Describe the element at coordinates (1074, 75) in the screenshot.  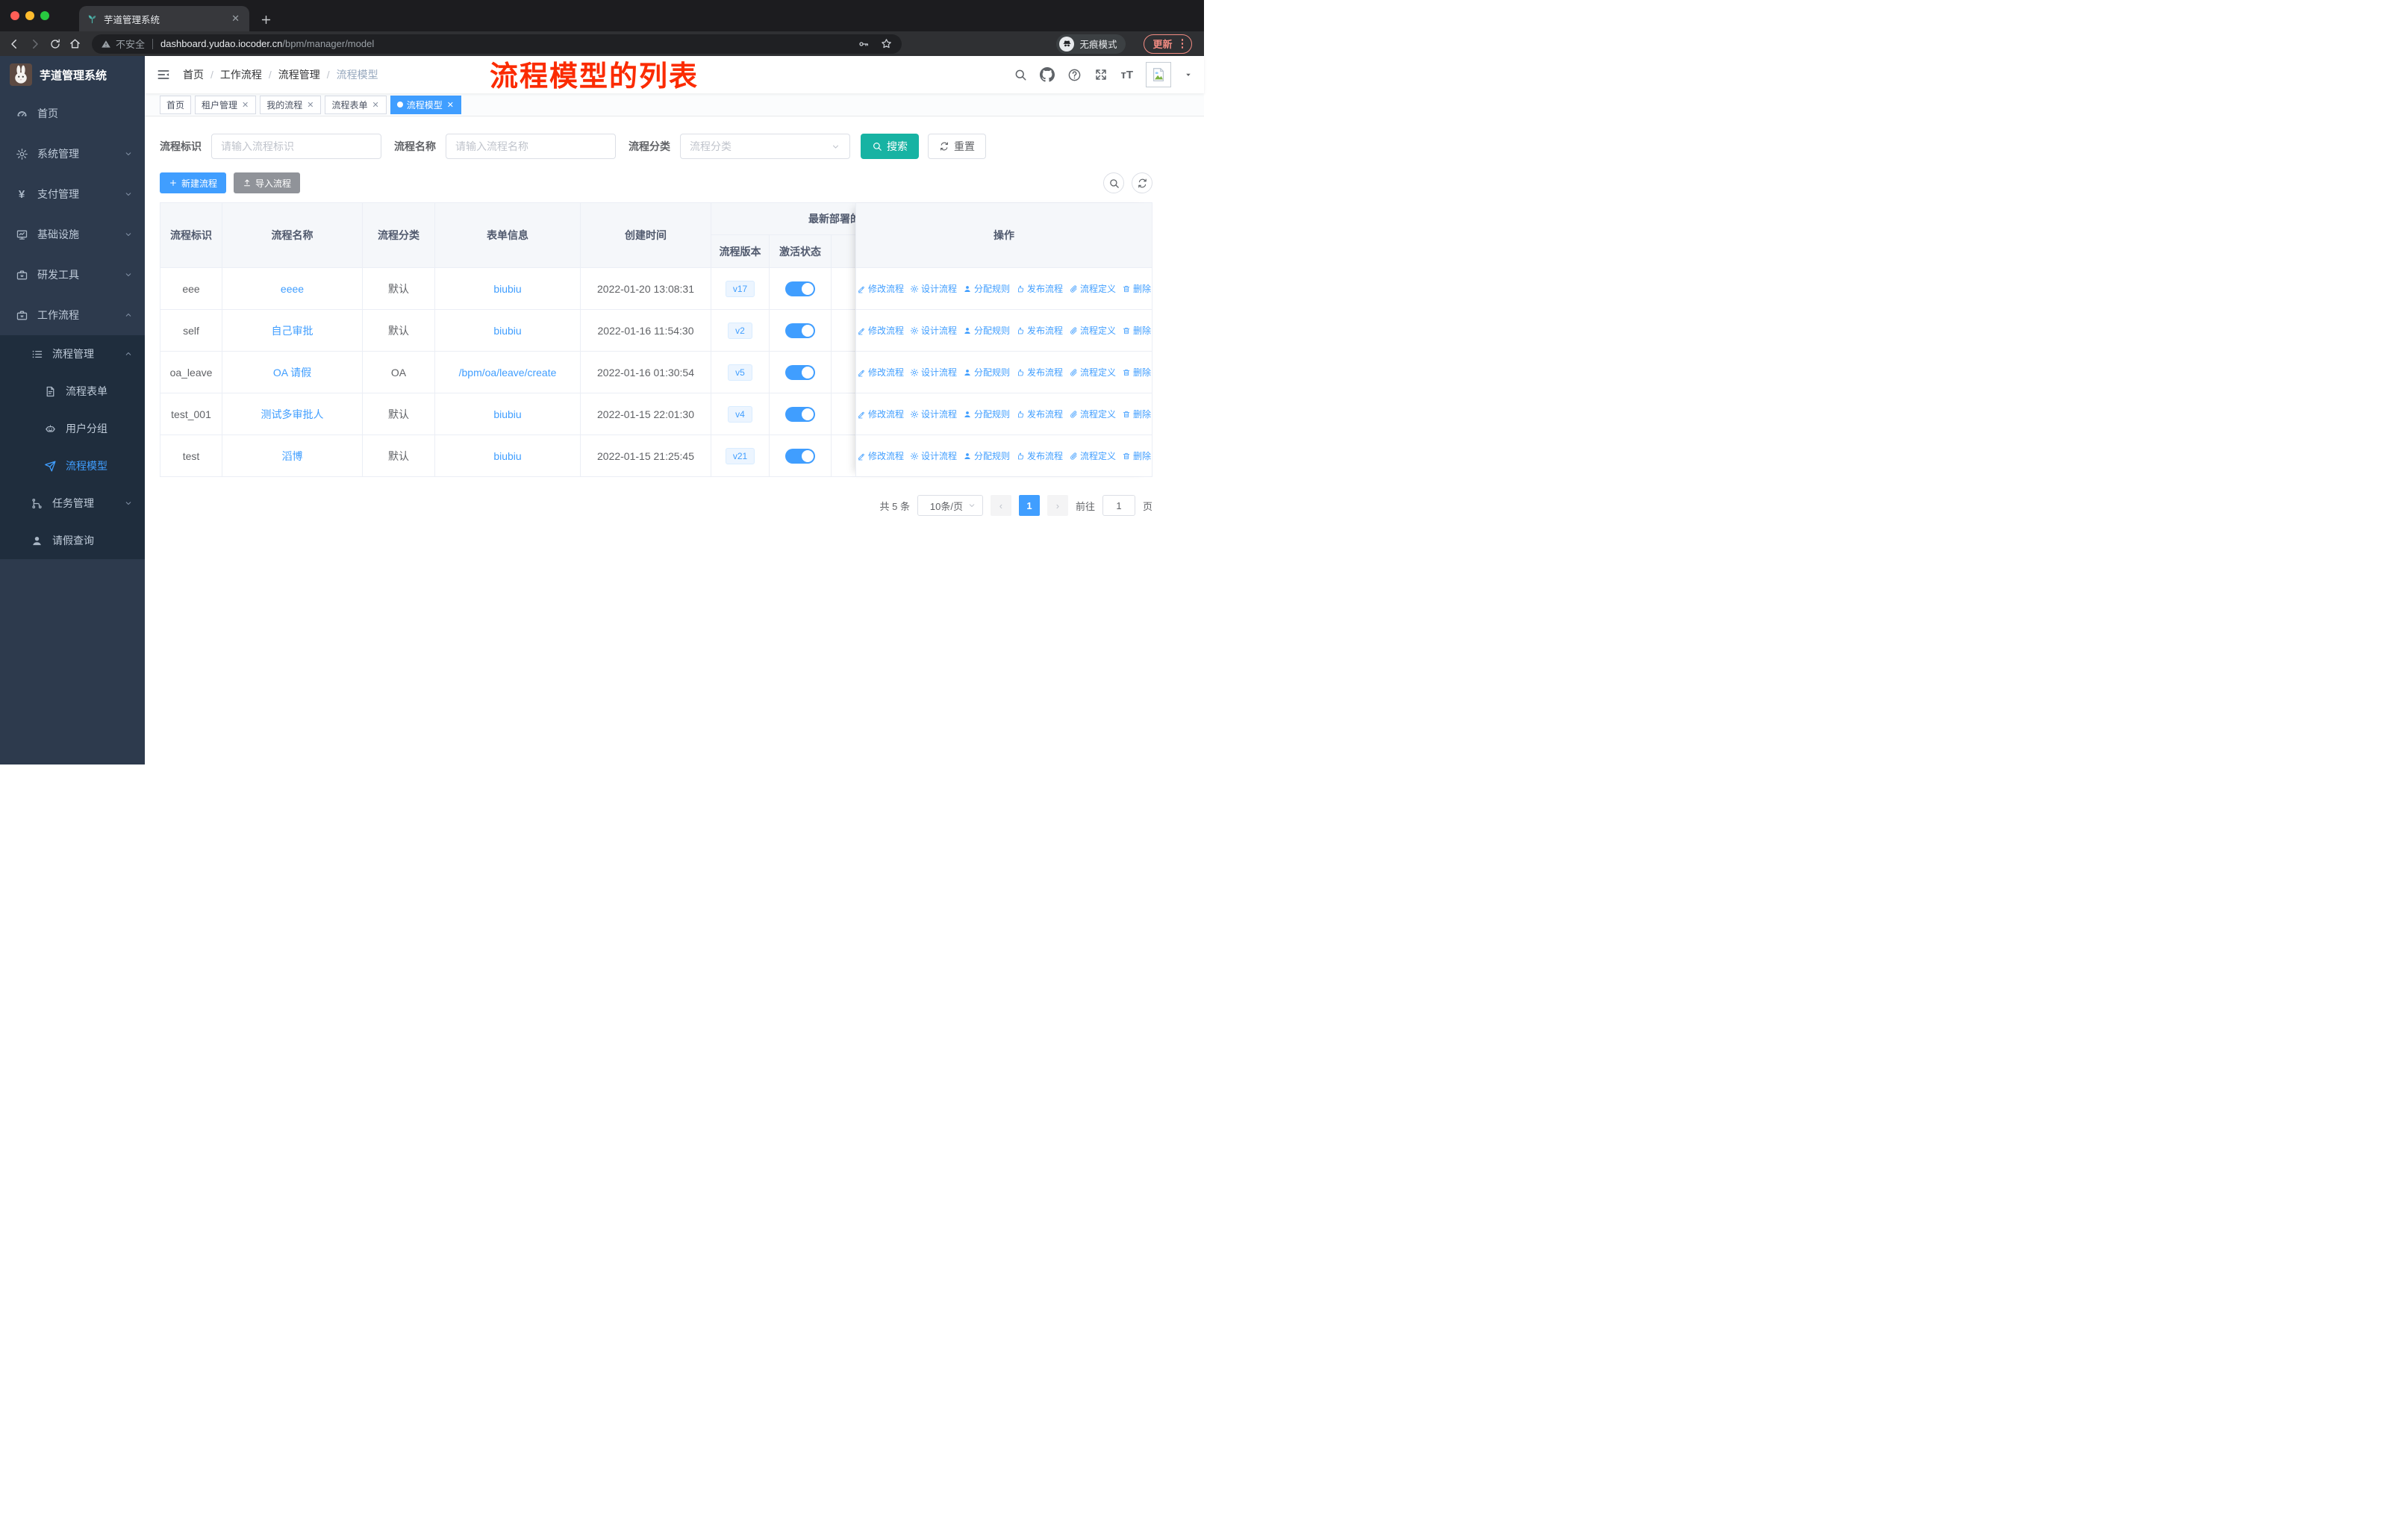
I see `help-question-icon` at that location.